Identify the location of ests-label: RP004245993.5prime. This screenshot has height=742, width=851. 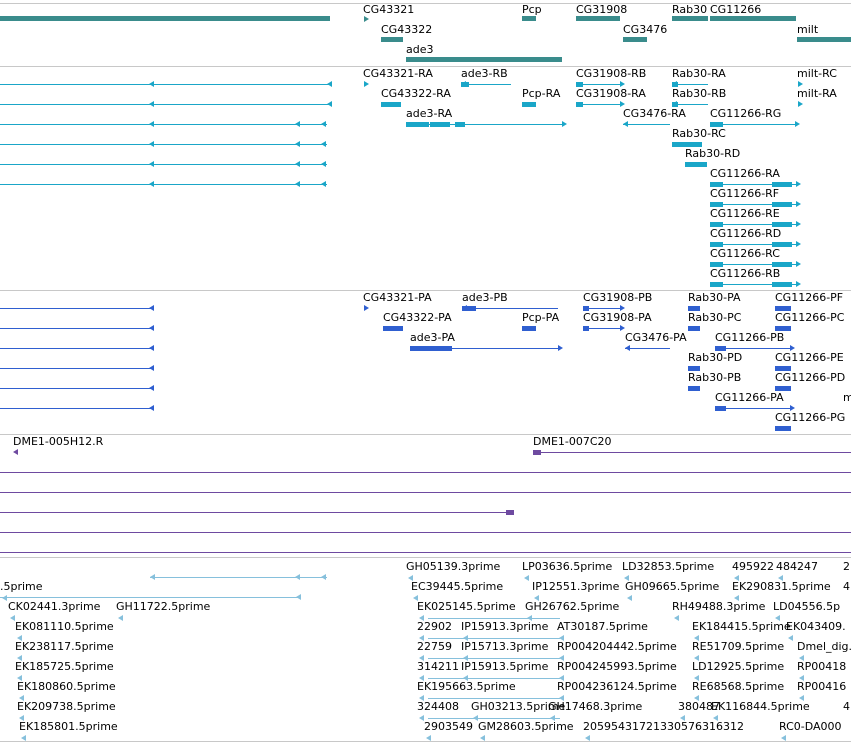
(617, 666).